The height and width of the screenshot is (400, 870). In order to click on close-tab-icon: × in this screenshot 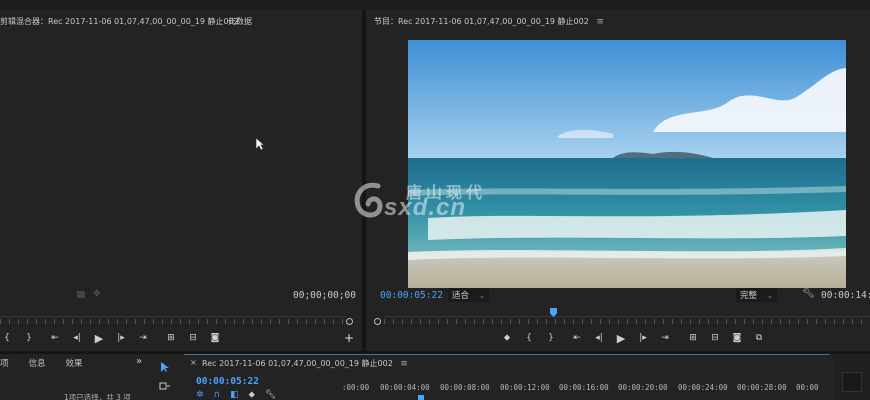, I will do `click(193, 362)`.